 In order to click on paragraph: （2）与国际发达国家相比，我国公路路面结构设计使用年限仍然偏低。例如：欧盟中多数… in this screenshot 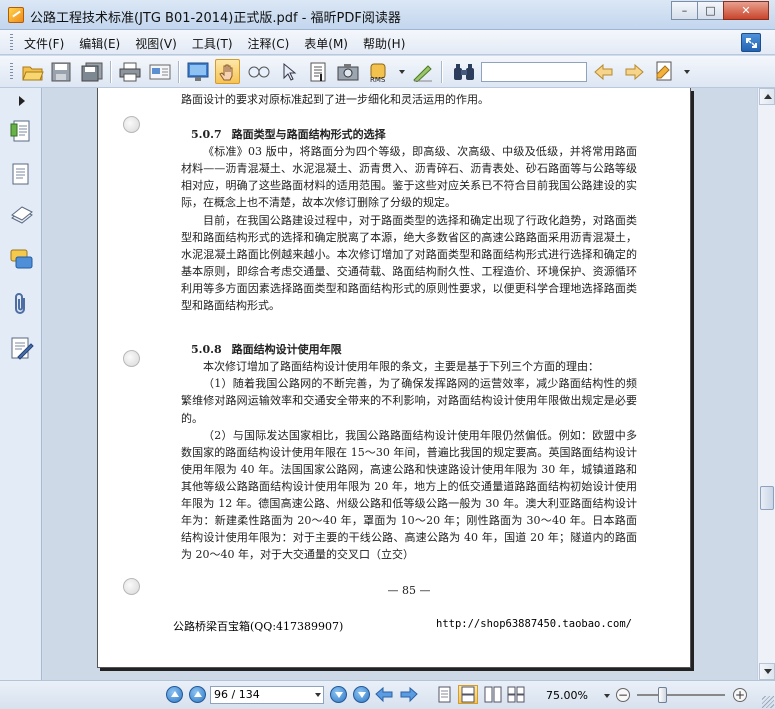, I will do `click(409, 495)`.